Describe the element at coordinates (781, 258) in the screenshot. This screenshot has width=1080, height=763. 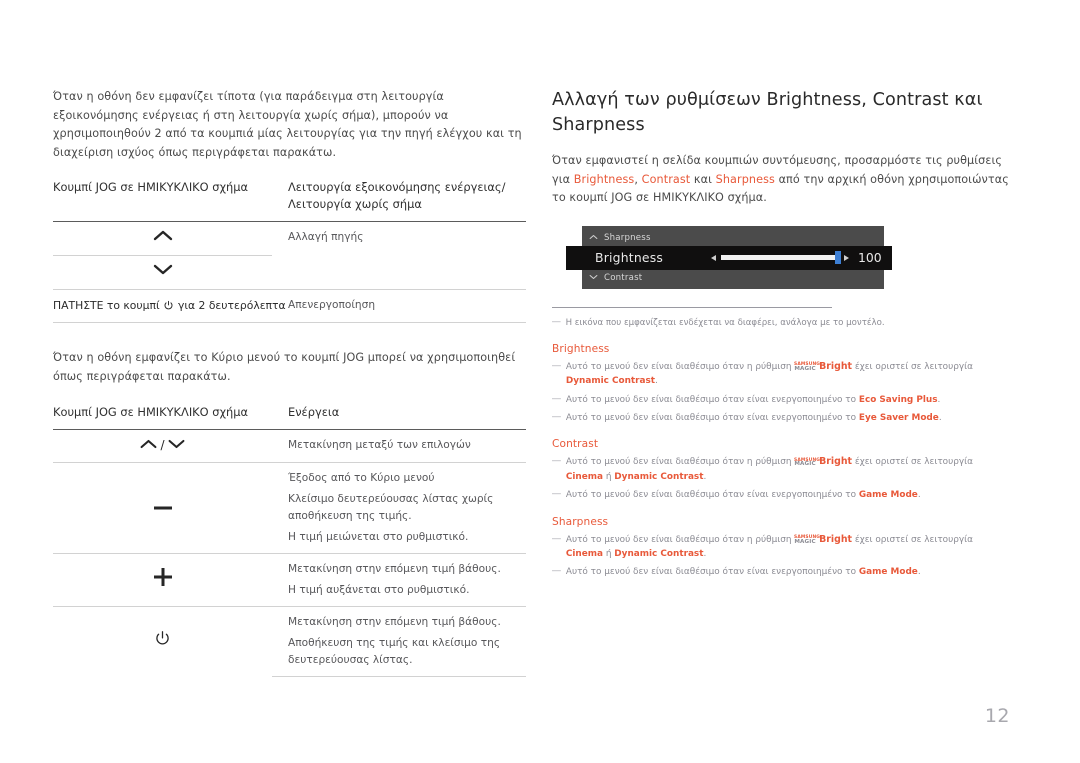
I see `slider-track` at that location.